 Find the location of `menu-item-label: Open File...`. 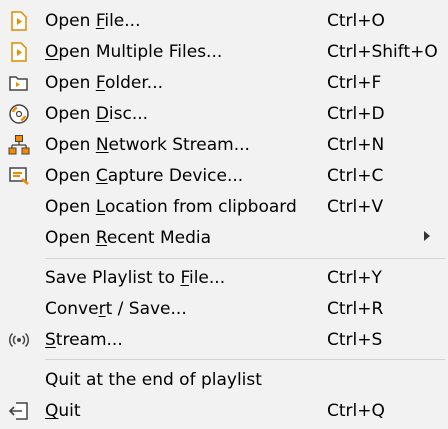

menu-item-label: Open File... is located at coordinates (93, 21).